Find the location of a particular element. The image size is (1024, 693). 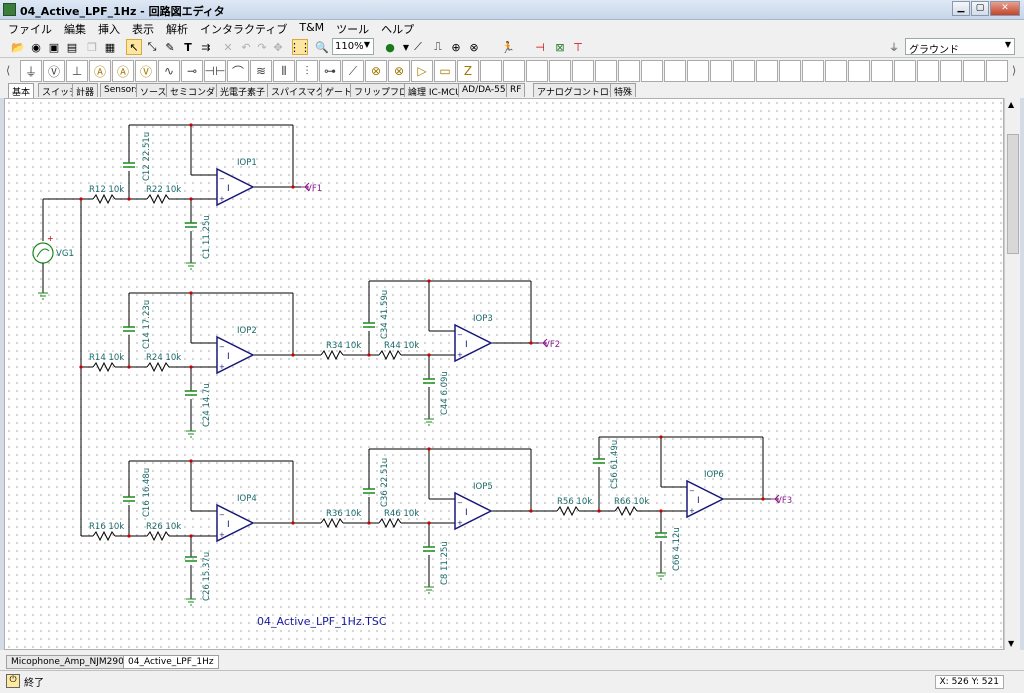

diode-icon: ▷ is located at coordinates (422, 71).